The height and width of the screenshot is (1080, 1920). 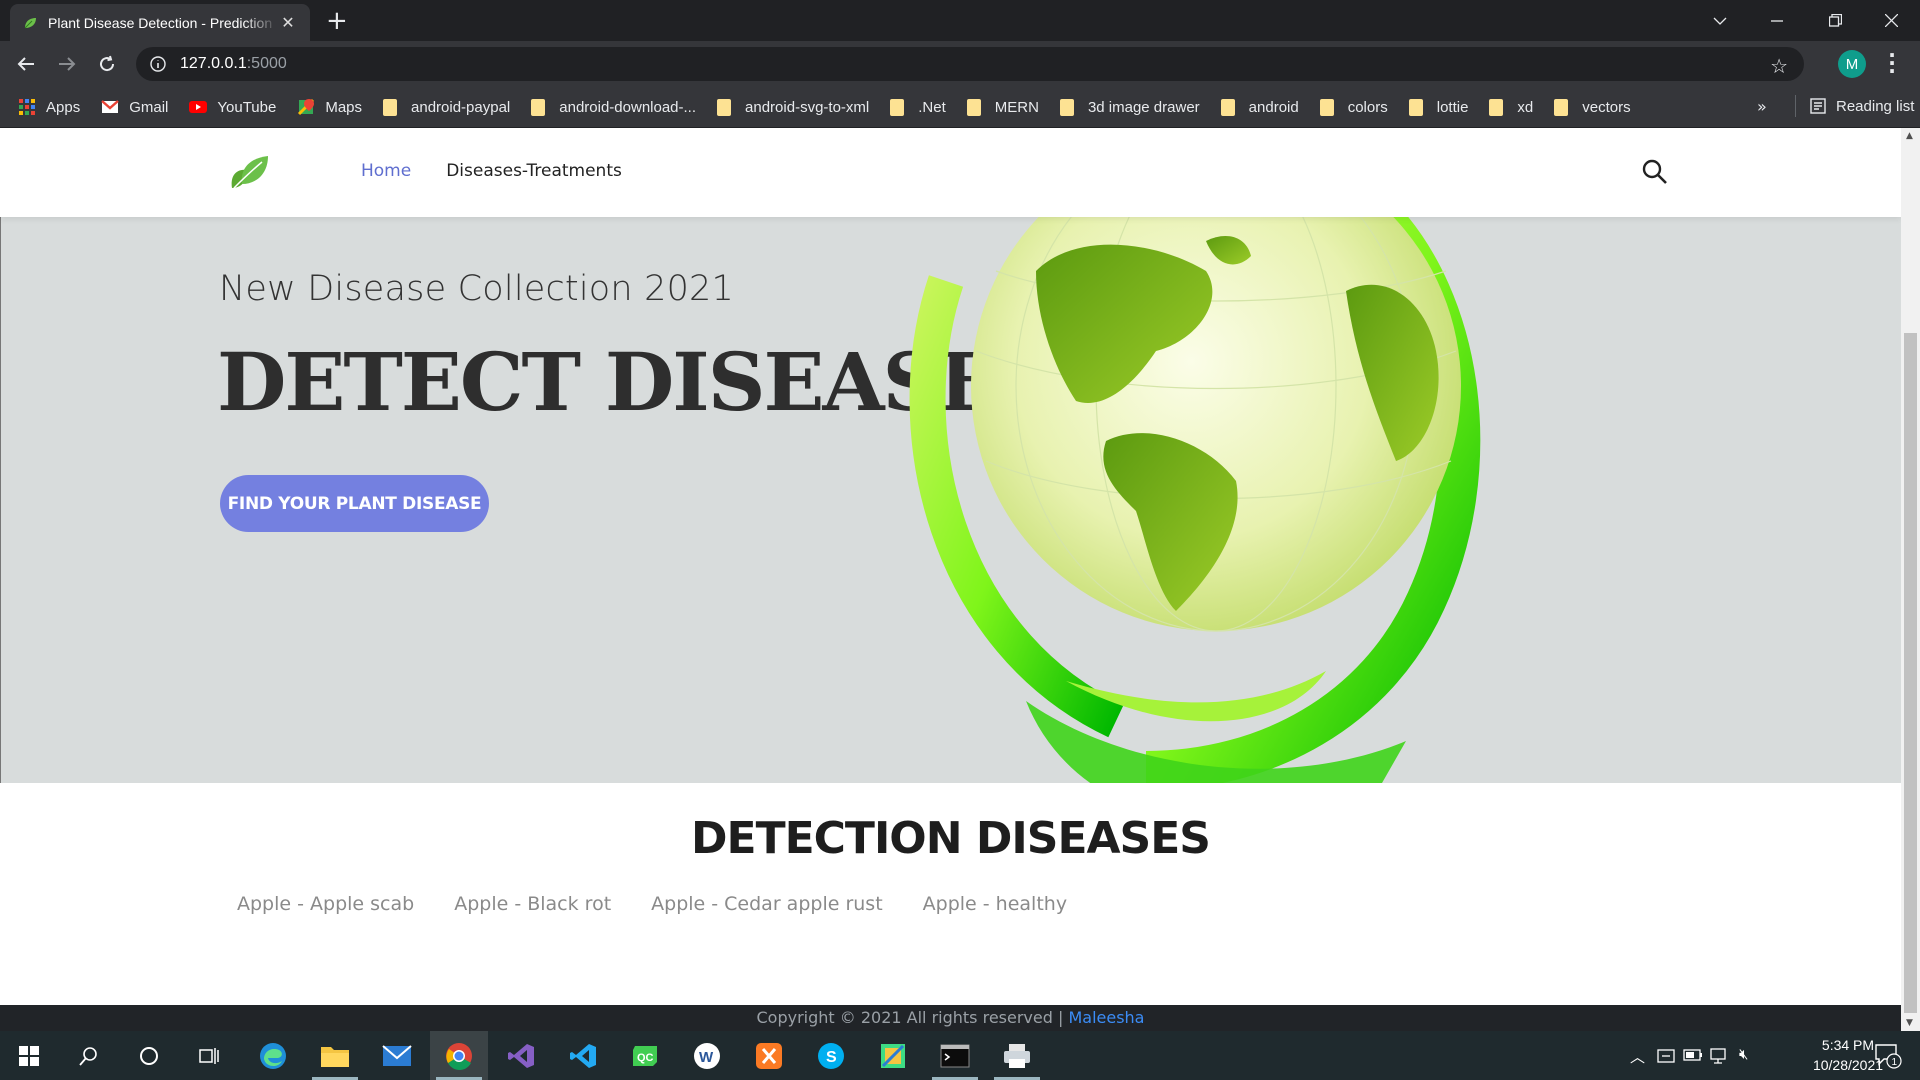 I want to click on taskbar-app: S, so click(x=831, y=1055).